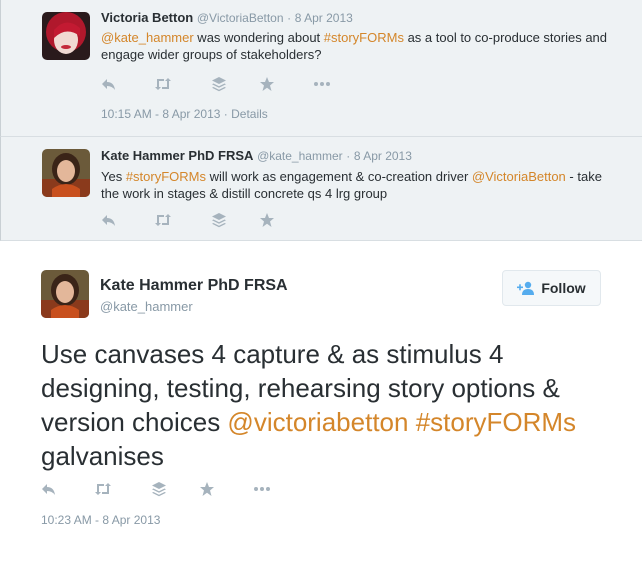 Image resolution: width=642 pixels, height=563 pixels. Describe the element at coordinates (147, 17) in the screenshot. I see `author-name: Victoria Betton` at that location.